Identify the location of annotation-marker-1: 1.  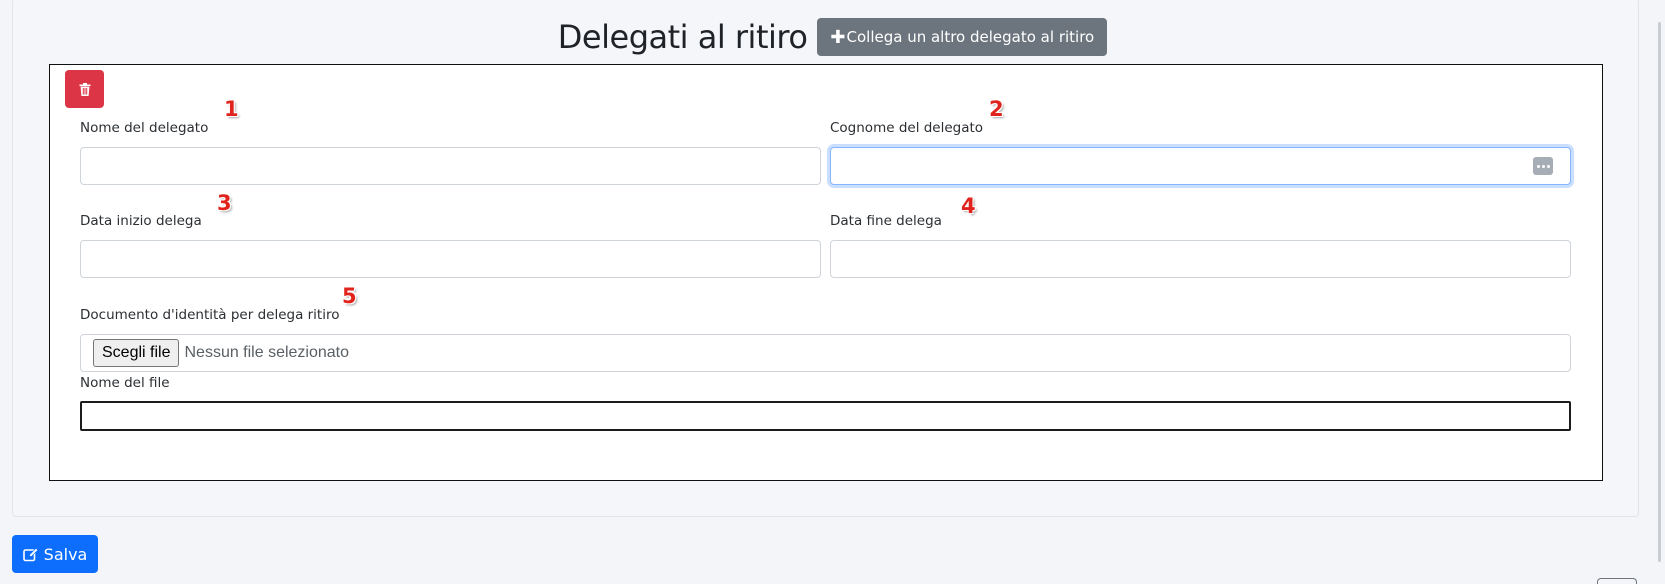
(231, 109).